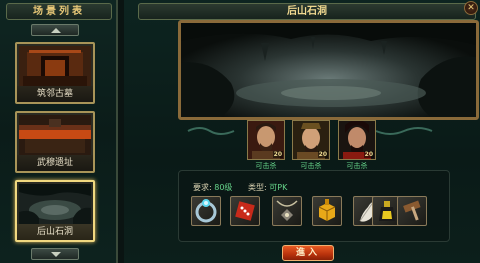 This screenshot has height=263, width=480. I want to click on enter-button: 進入, so click(308, 253).